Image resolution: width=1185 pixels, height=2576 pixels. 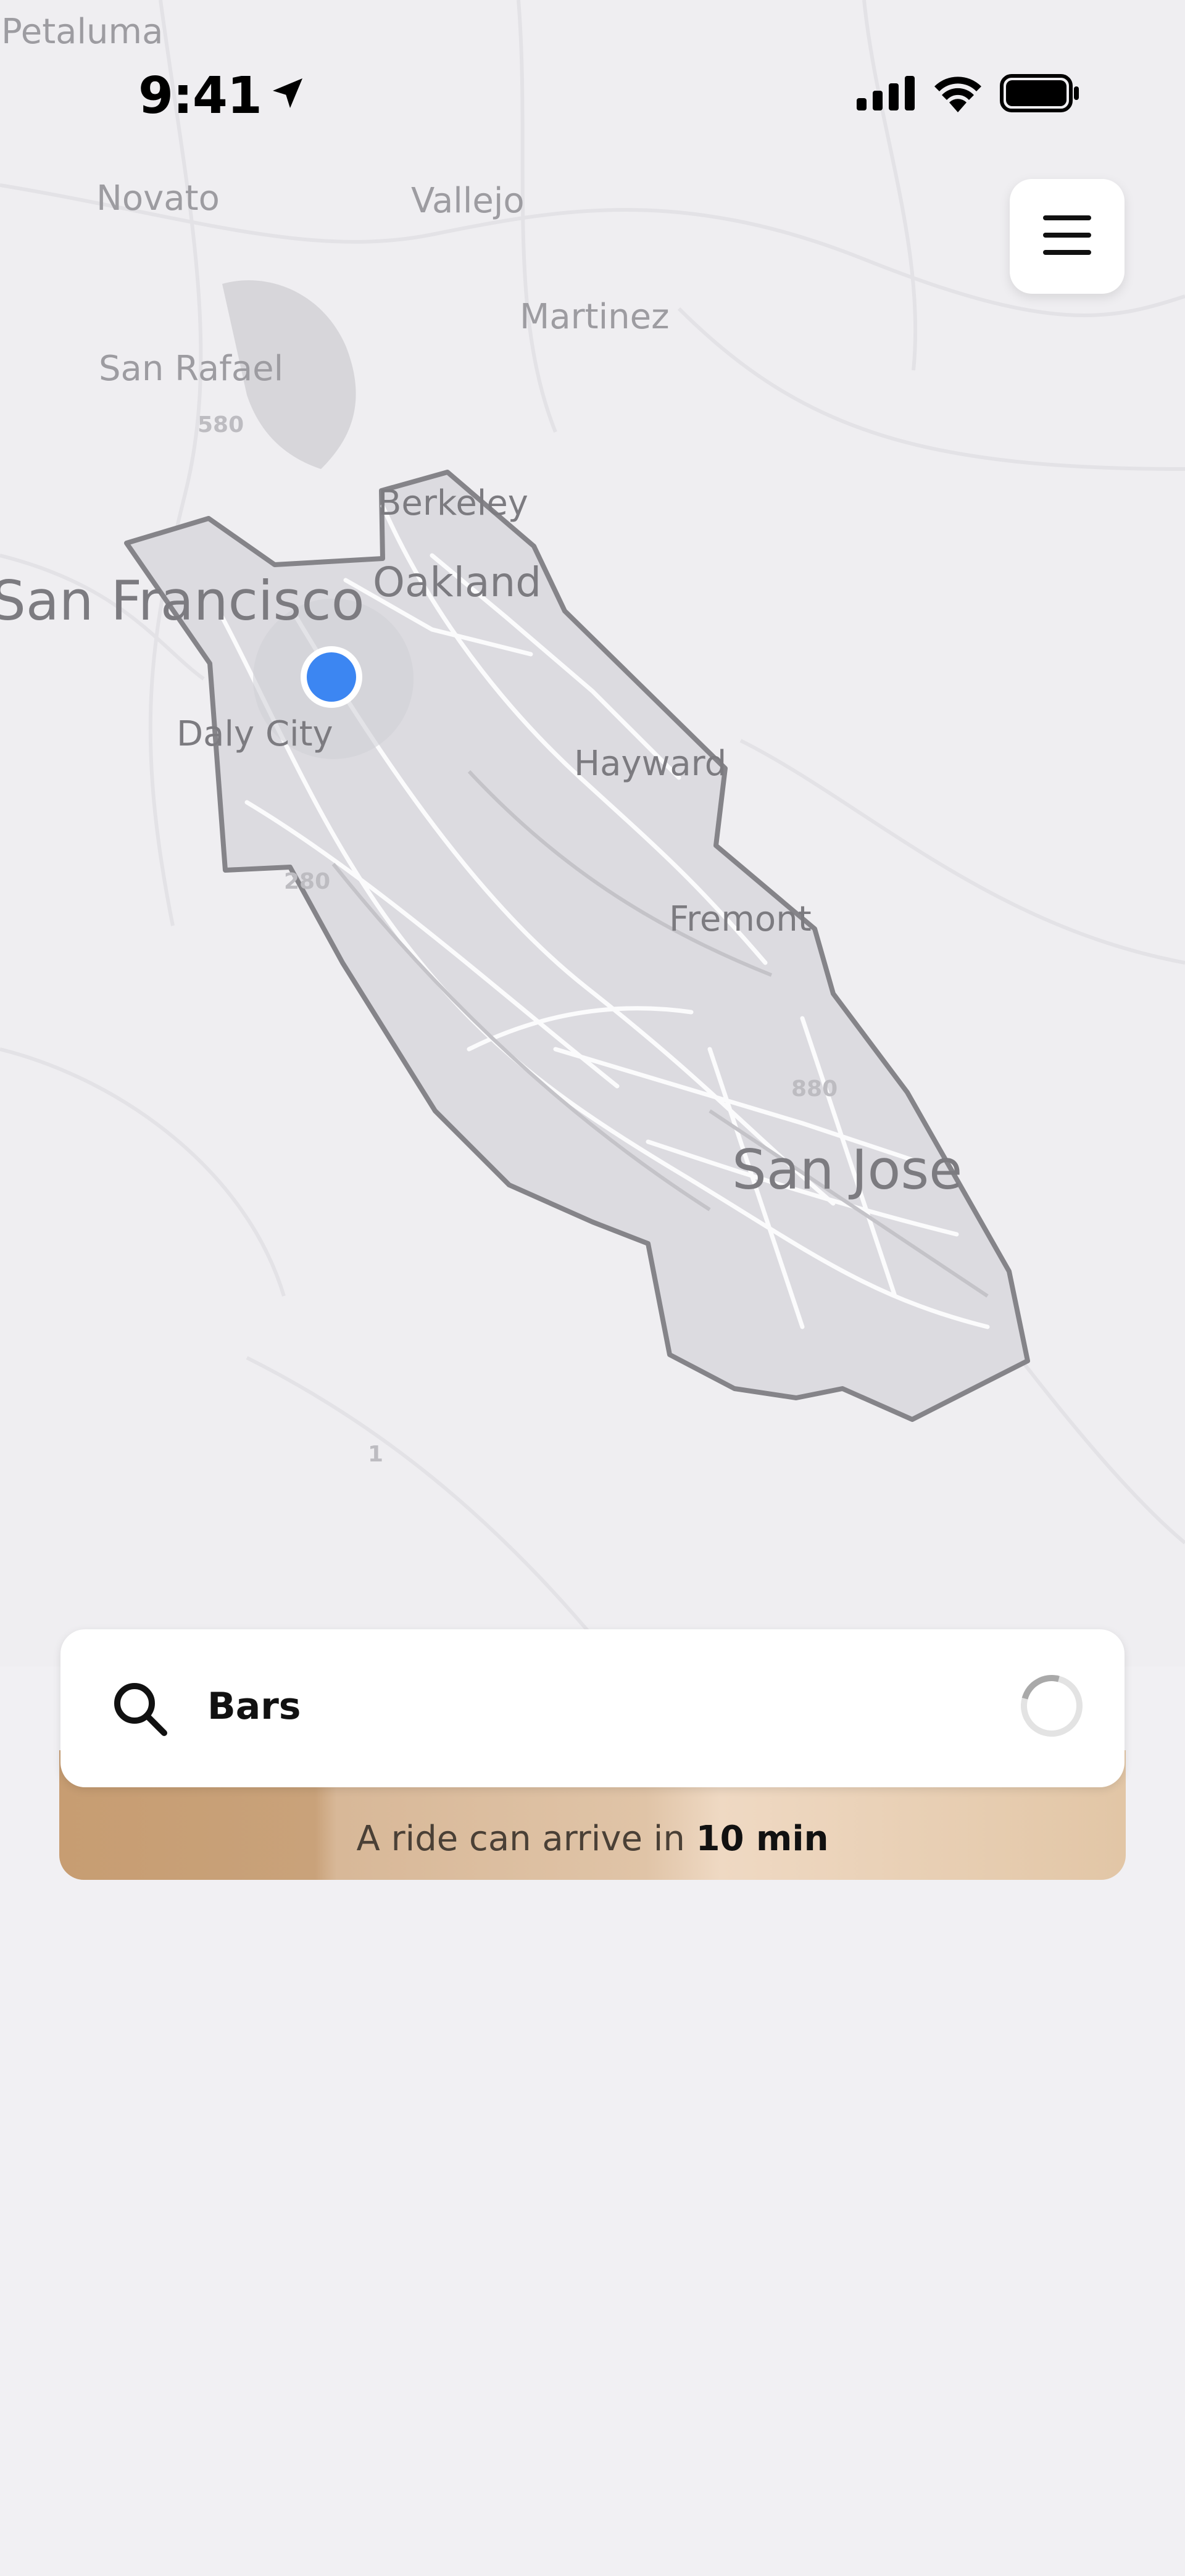 What do you see at coordinates (191, 369) in the screenshot?
I see `map-label-san-rafael: San Rafael` at bounding box center [191, 369].